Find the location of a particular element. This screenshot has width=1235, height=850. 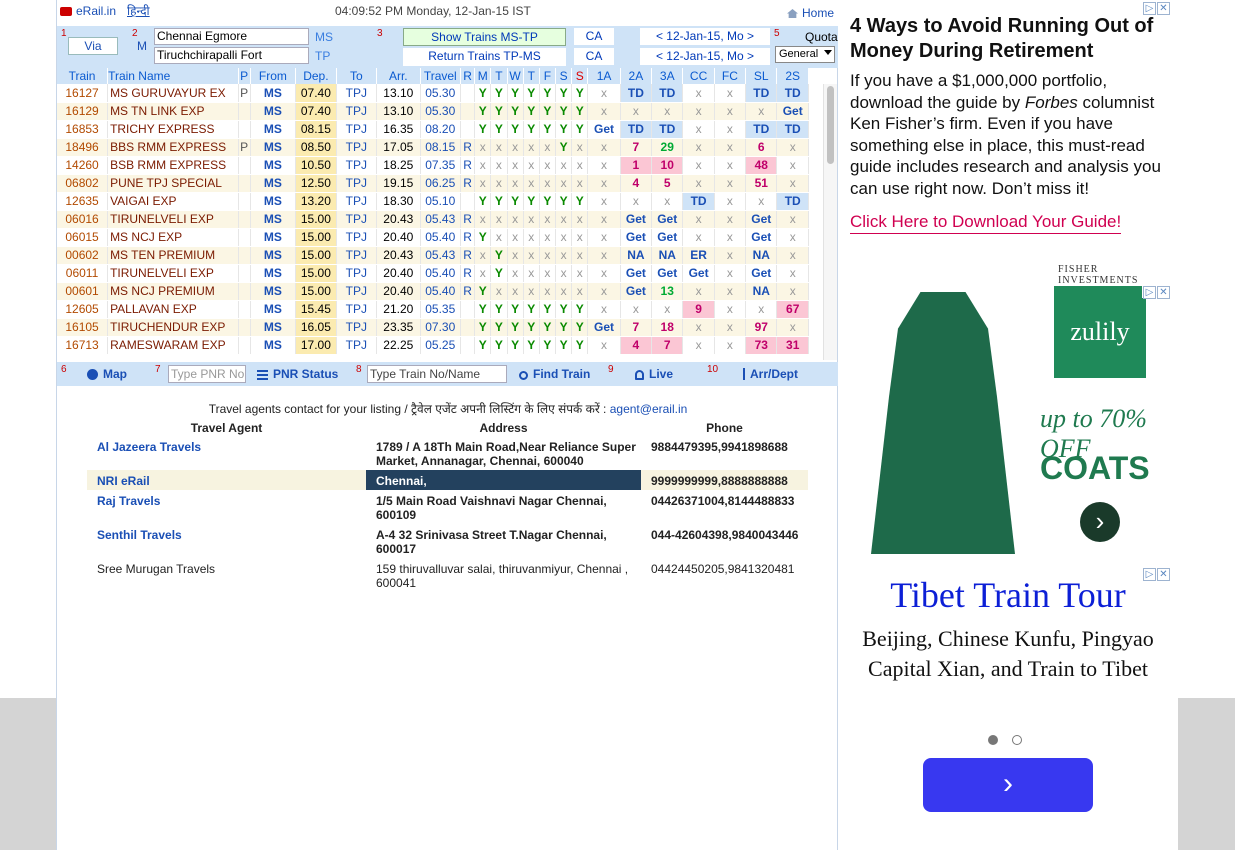

train-name: TIRUNELVELI EXP is located at coordinates (173, 273).